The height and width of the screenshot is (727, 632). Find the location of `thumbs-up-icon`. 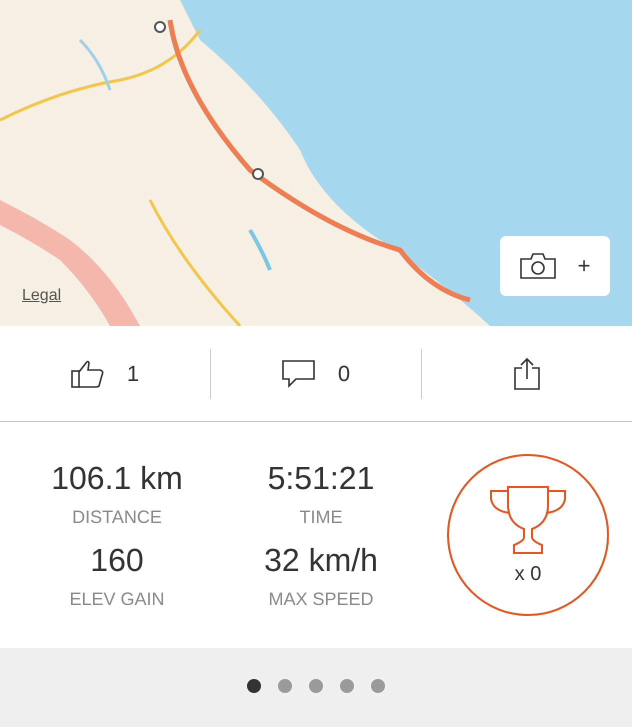

thumbs-up-icon is located at coordinates (87, 373).